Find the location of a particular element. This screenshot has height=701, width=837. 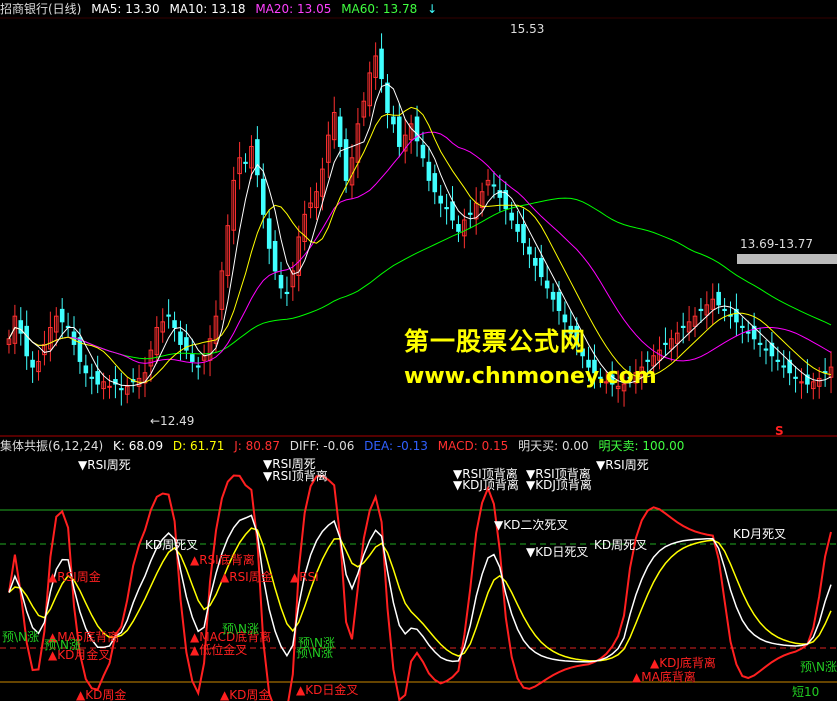

signal-rsi-week-death-3: ▼RSI周死 is located at coordinates (622, 465).